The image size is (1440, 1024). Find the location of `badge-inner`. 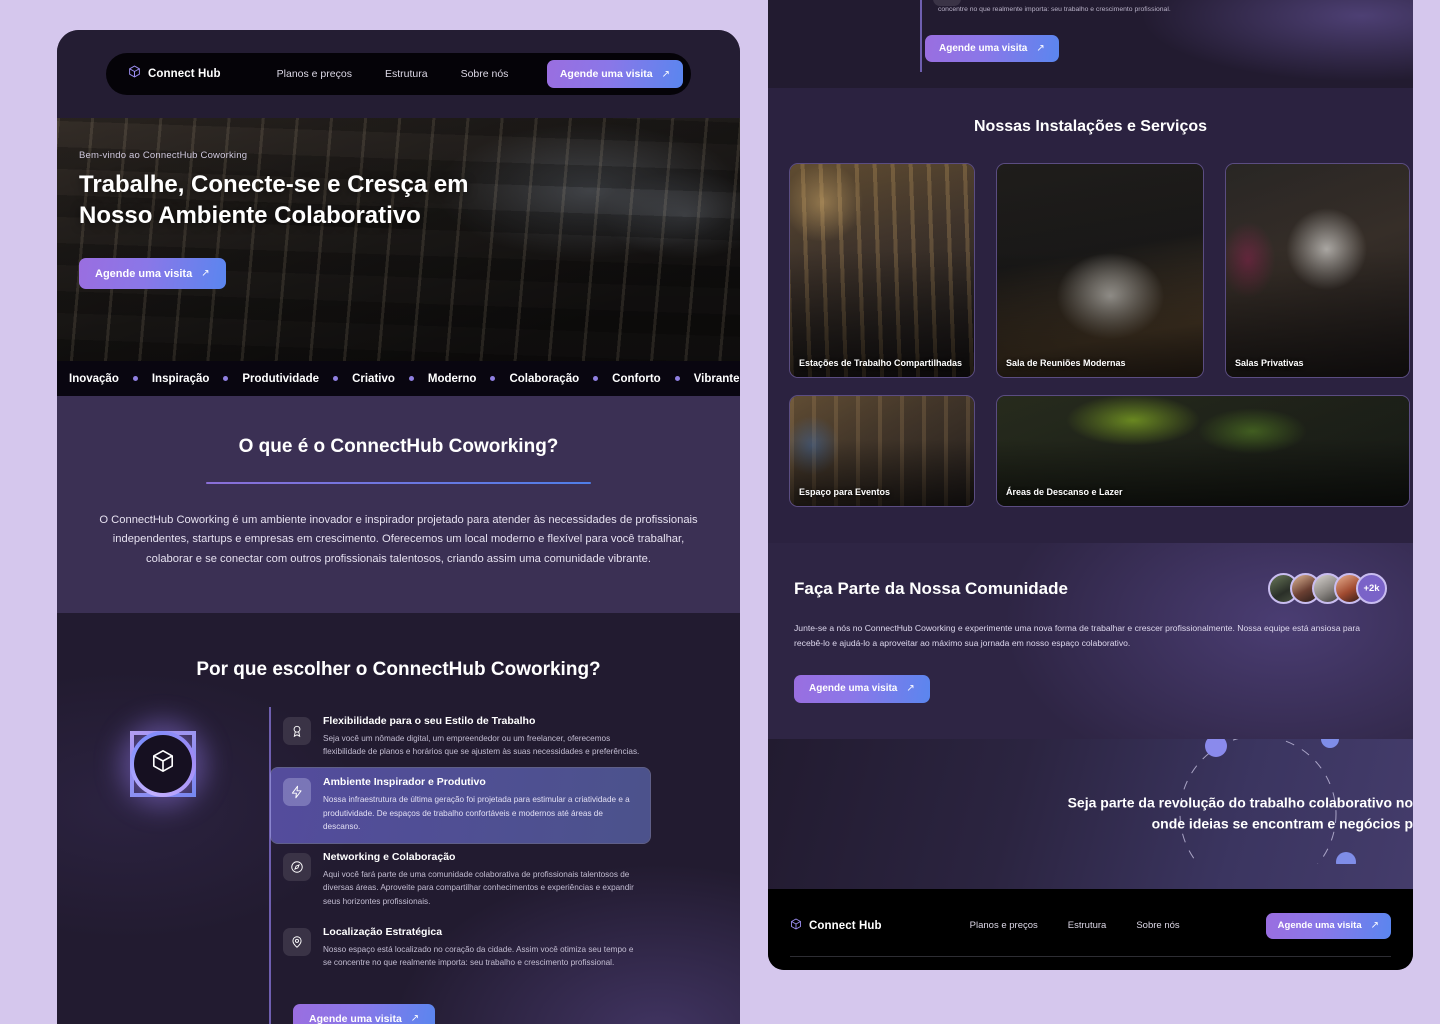

badge-inner is located at coordinates (163, 763).